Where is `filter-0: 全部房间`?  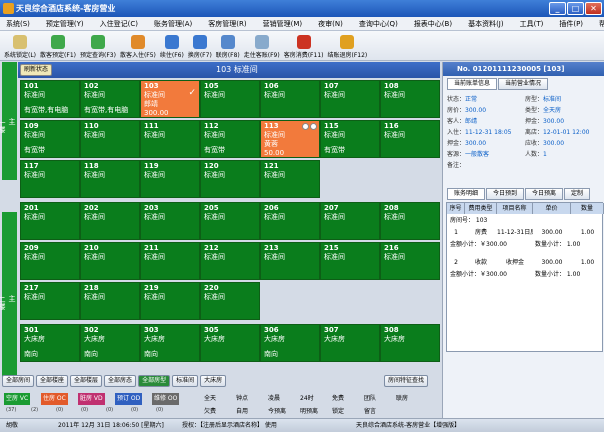
filter-0: 全部房间 is located at coordinates (18, 381).